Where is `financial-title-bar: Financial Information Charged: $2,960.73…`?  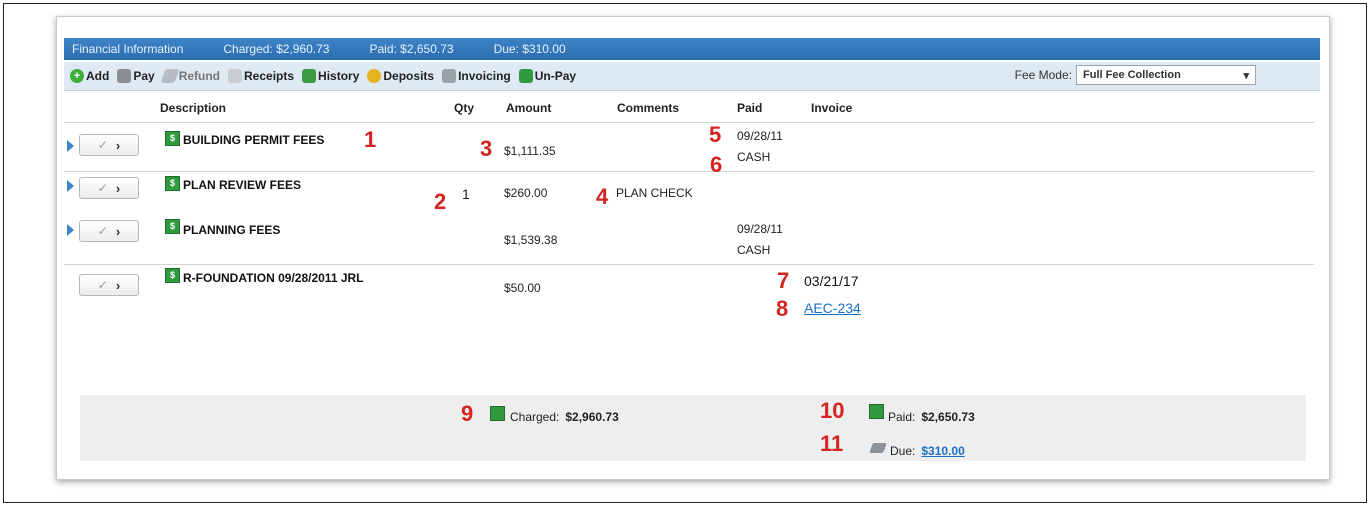
financial-title-bar: Financial Information Charged: $2,960.73… is located at coordinates (692, 49).